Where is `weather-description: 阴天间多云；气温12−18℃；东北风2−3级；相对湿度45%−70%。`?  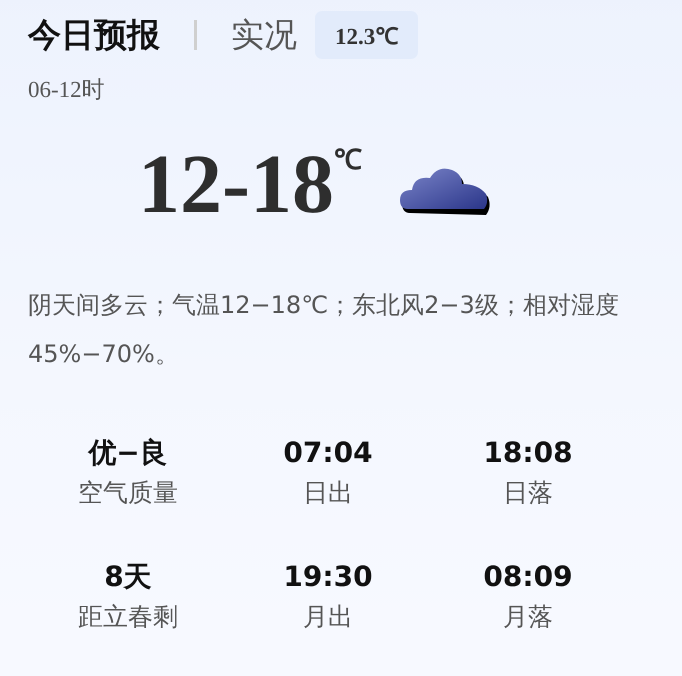 weather-description: 阴天间多云；气温12−18℃；东北风2−3级；相对湿度45%−70%。 is located at coordinates (324, 330).